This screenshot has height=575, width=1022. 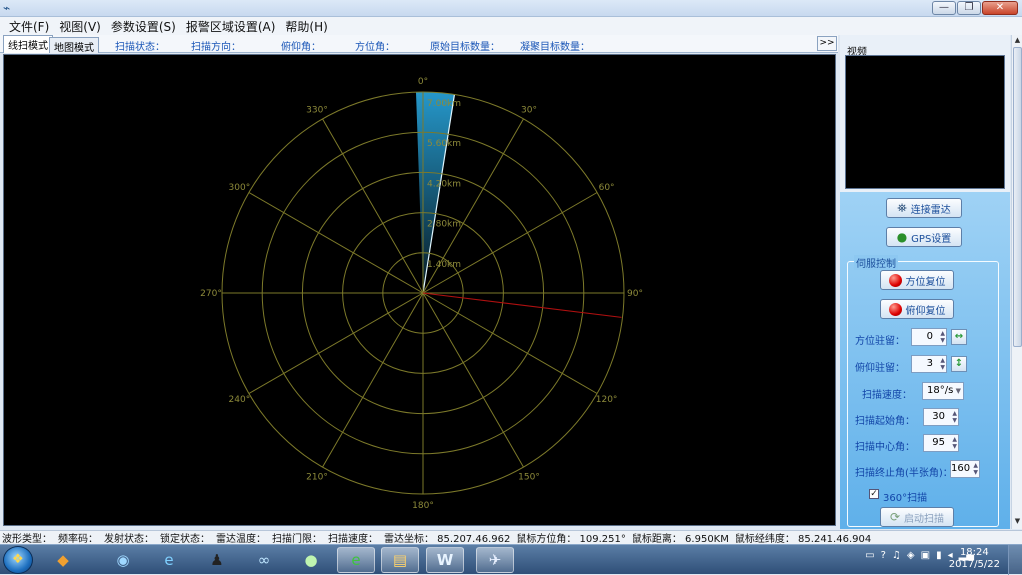 I want to click on scan-360-label: 360°扫描, so click(x=905, y=498).